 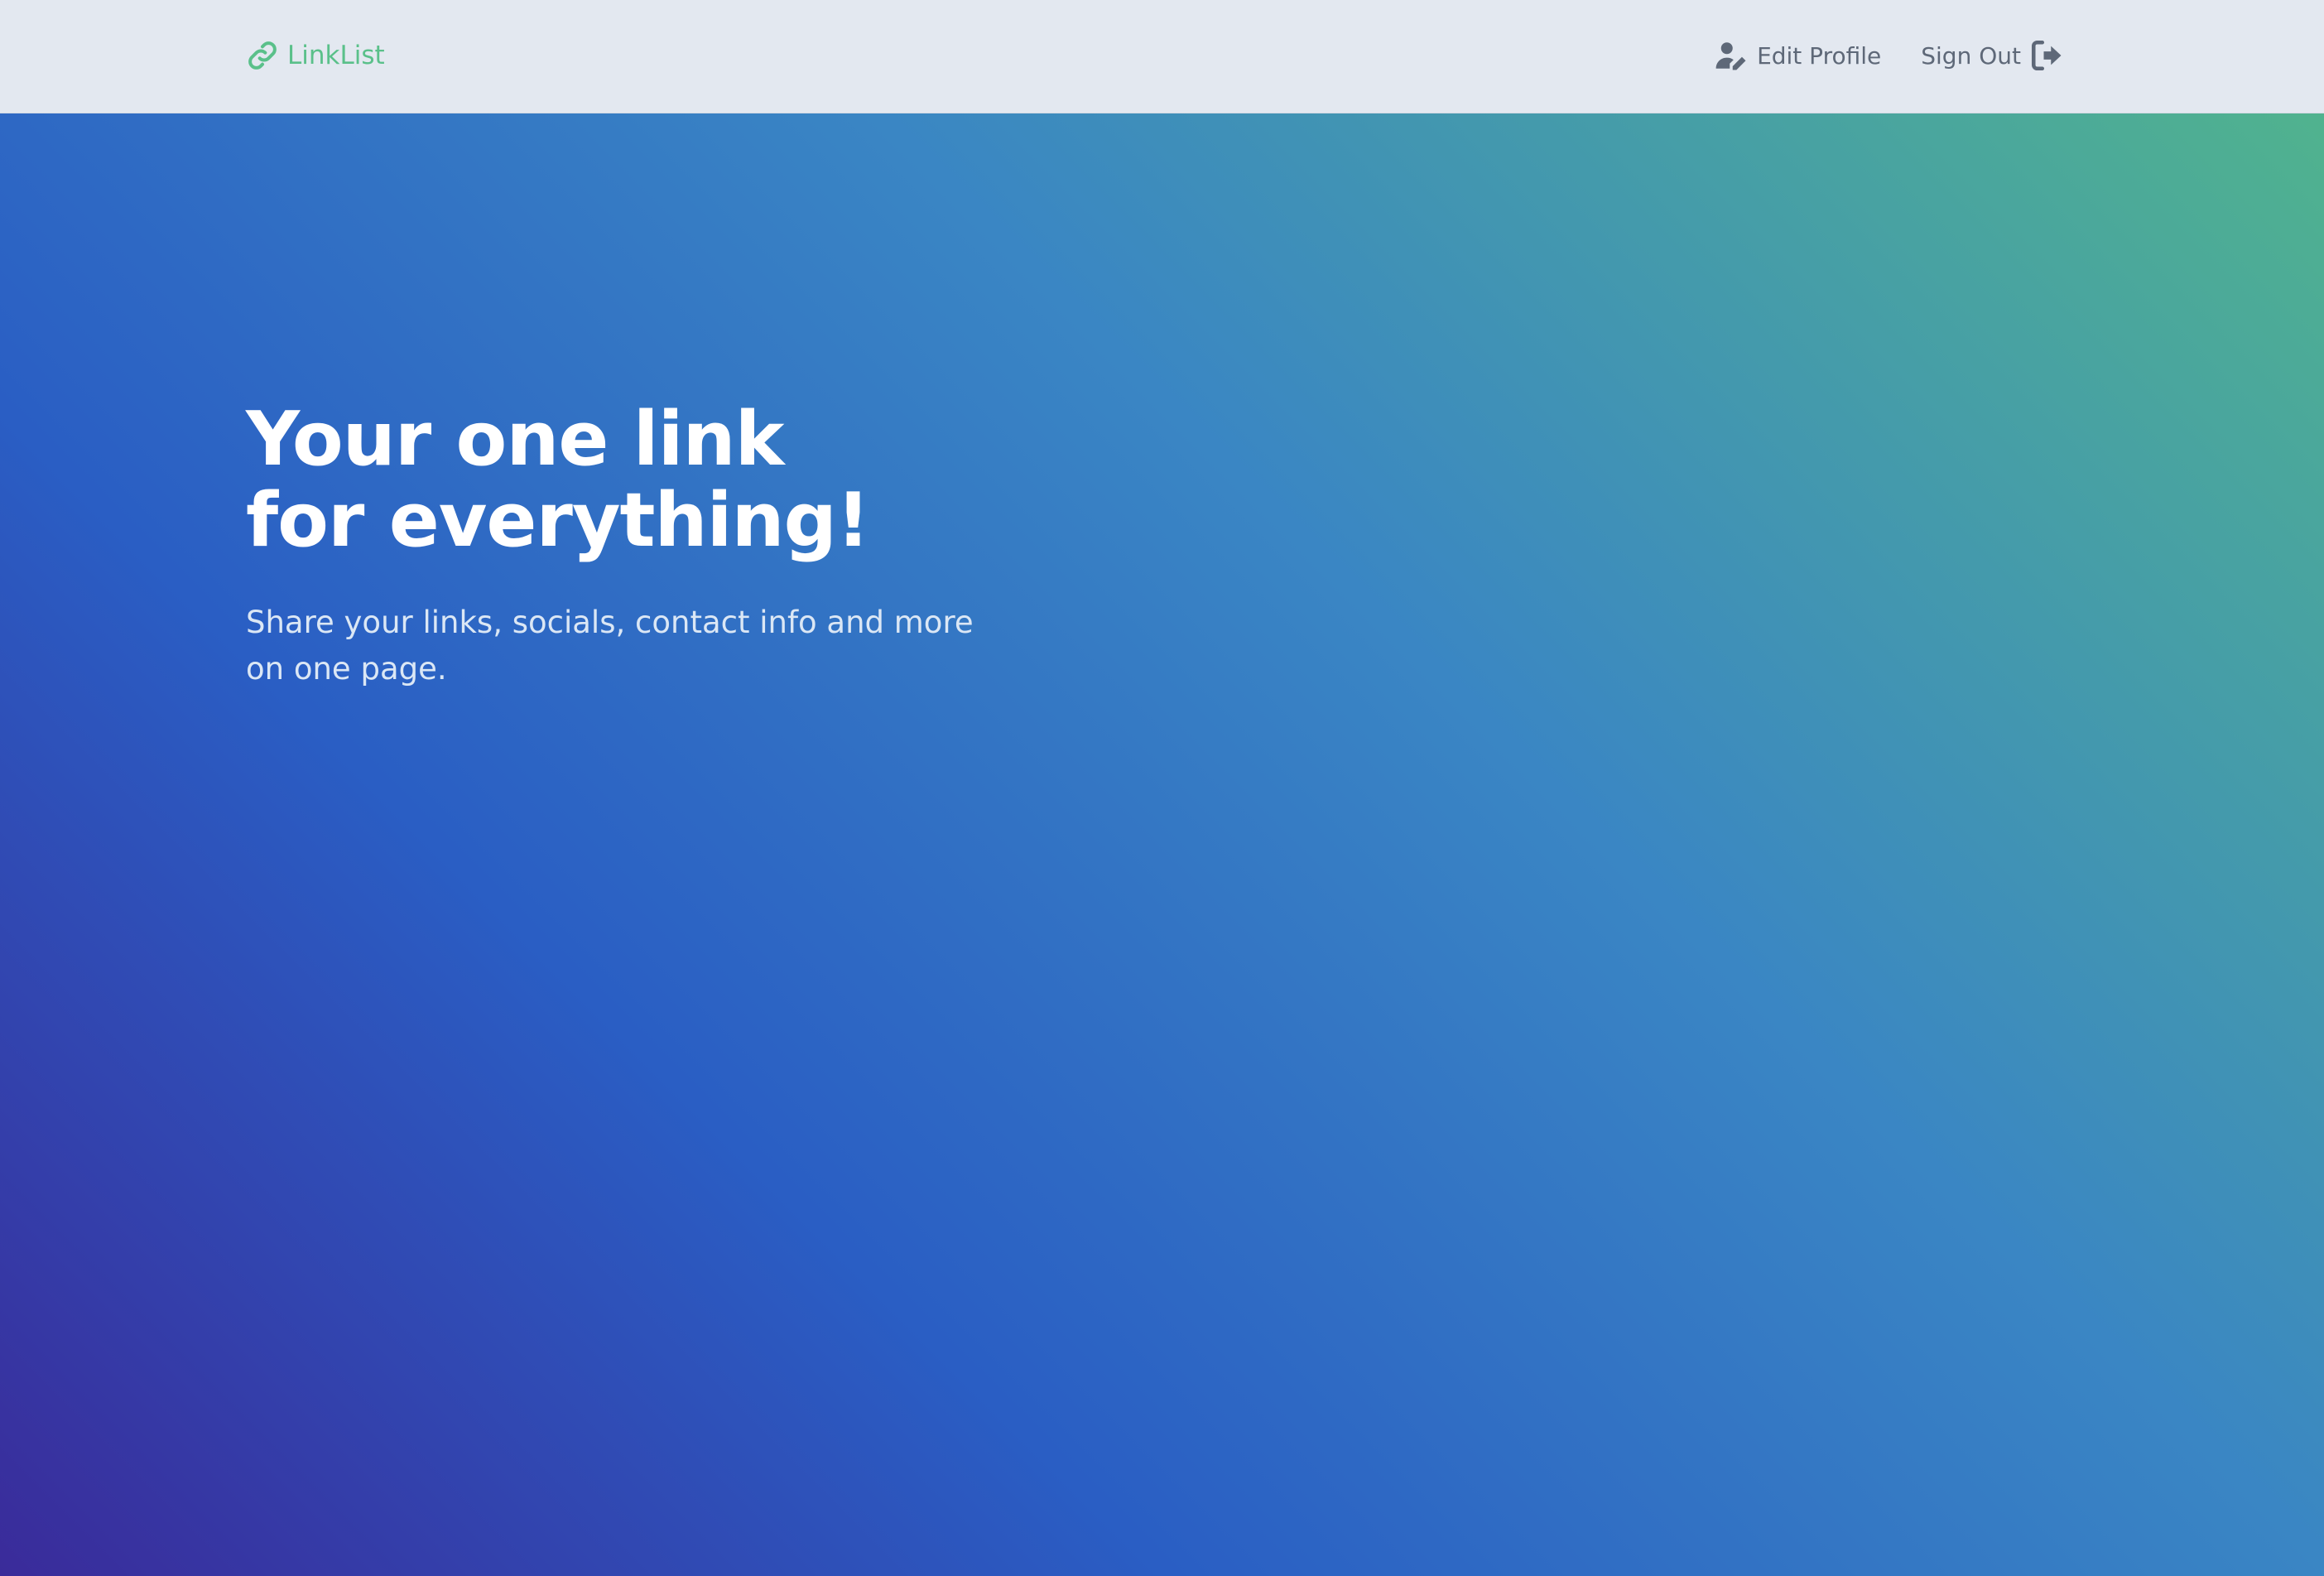 What do you see at coordinates (336, 56) in the screenshot?
I see `brand-label: LinkList` at bounding box center [336, 56].